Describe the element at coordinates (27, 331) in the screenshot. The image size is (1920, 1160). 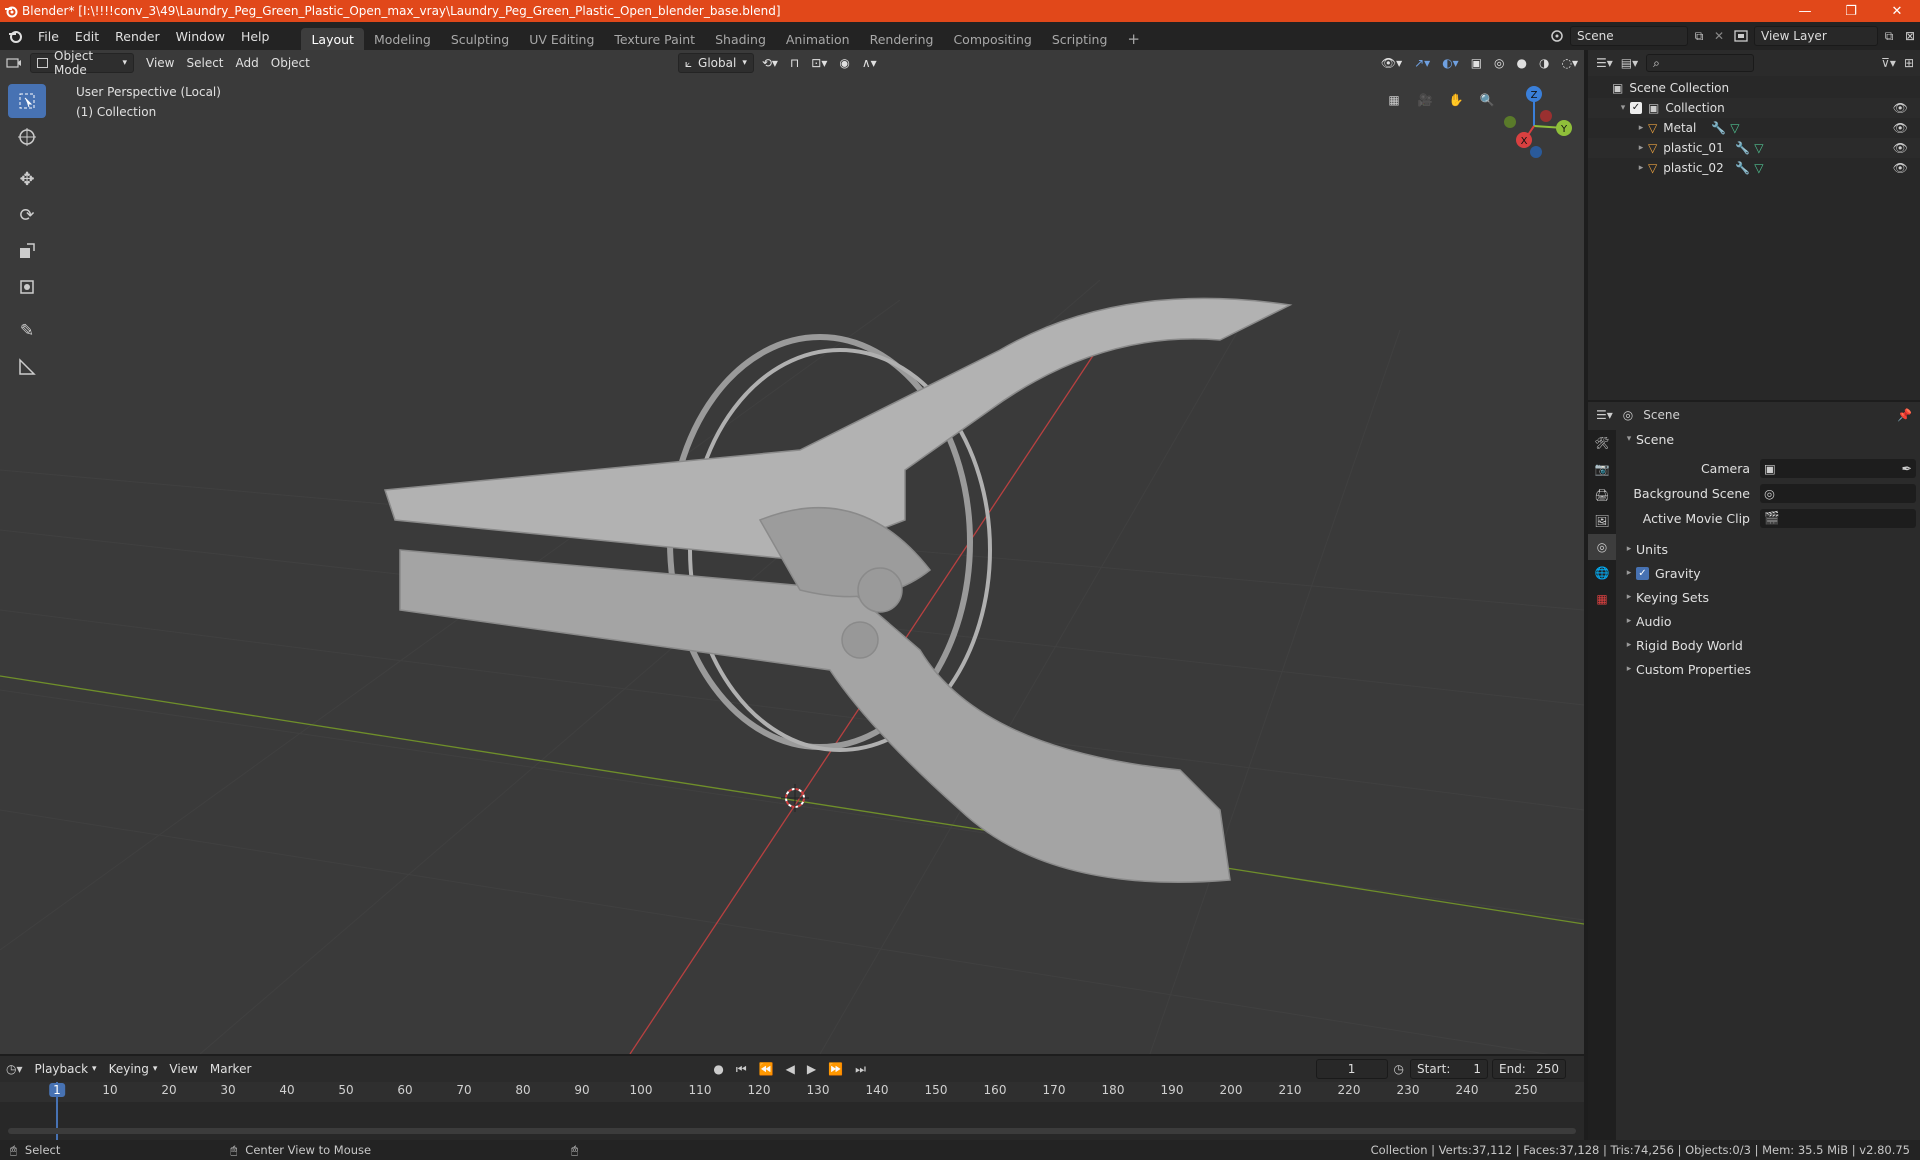
I see `annotate-tool: ✎` at that location.